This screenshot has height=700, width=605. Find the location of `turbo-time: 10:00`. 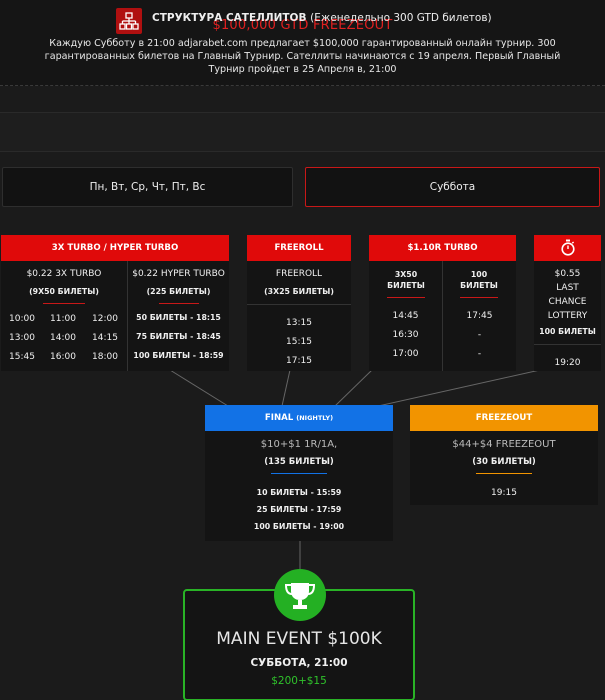

turbo-time: 10:00 is located at coordinates (22, 319).